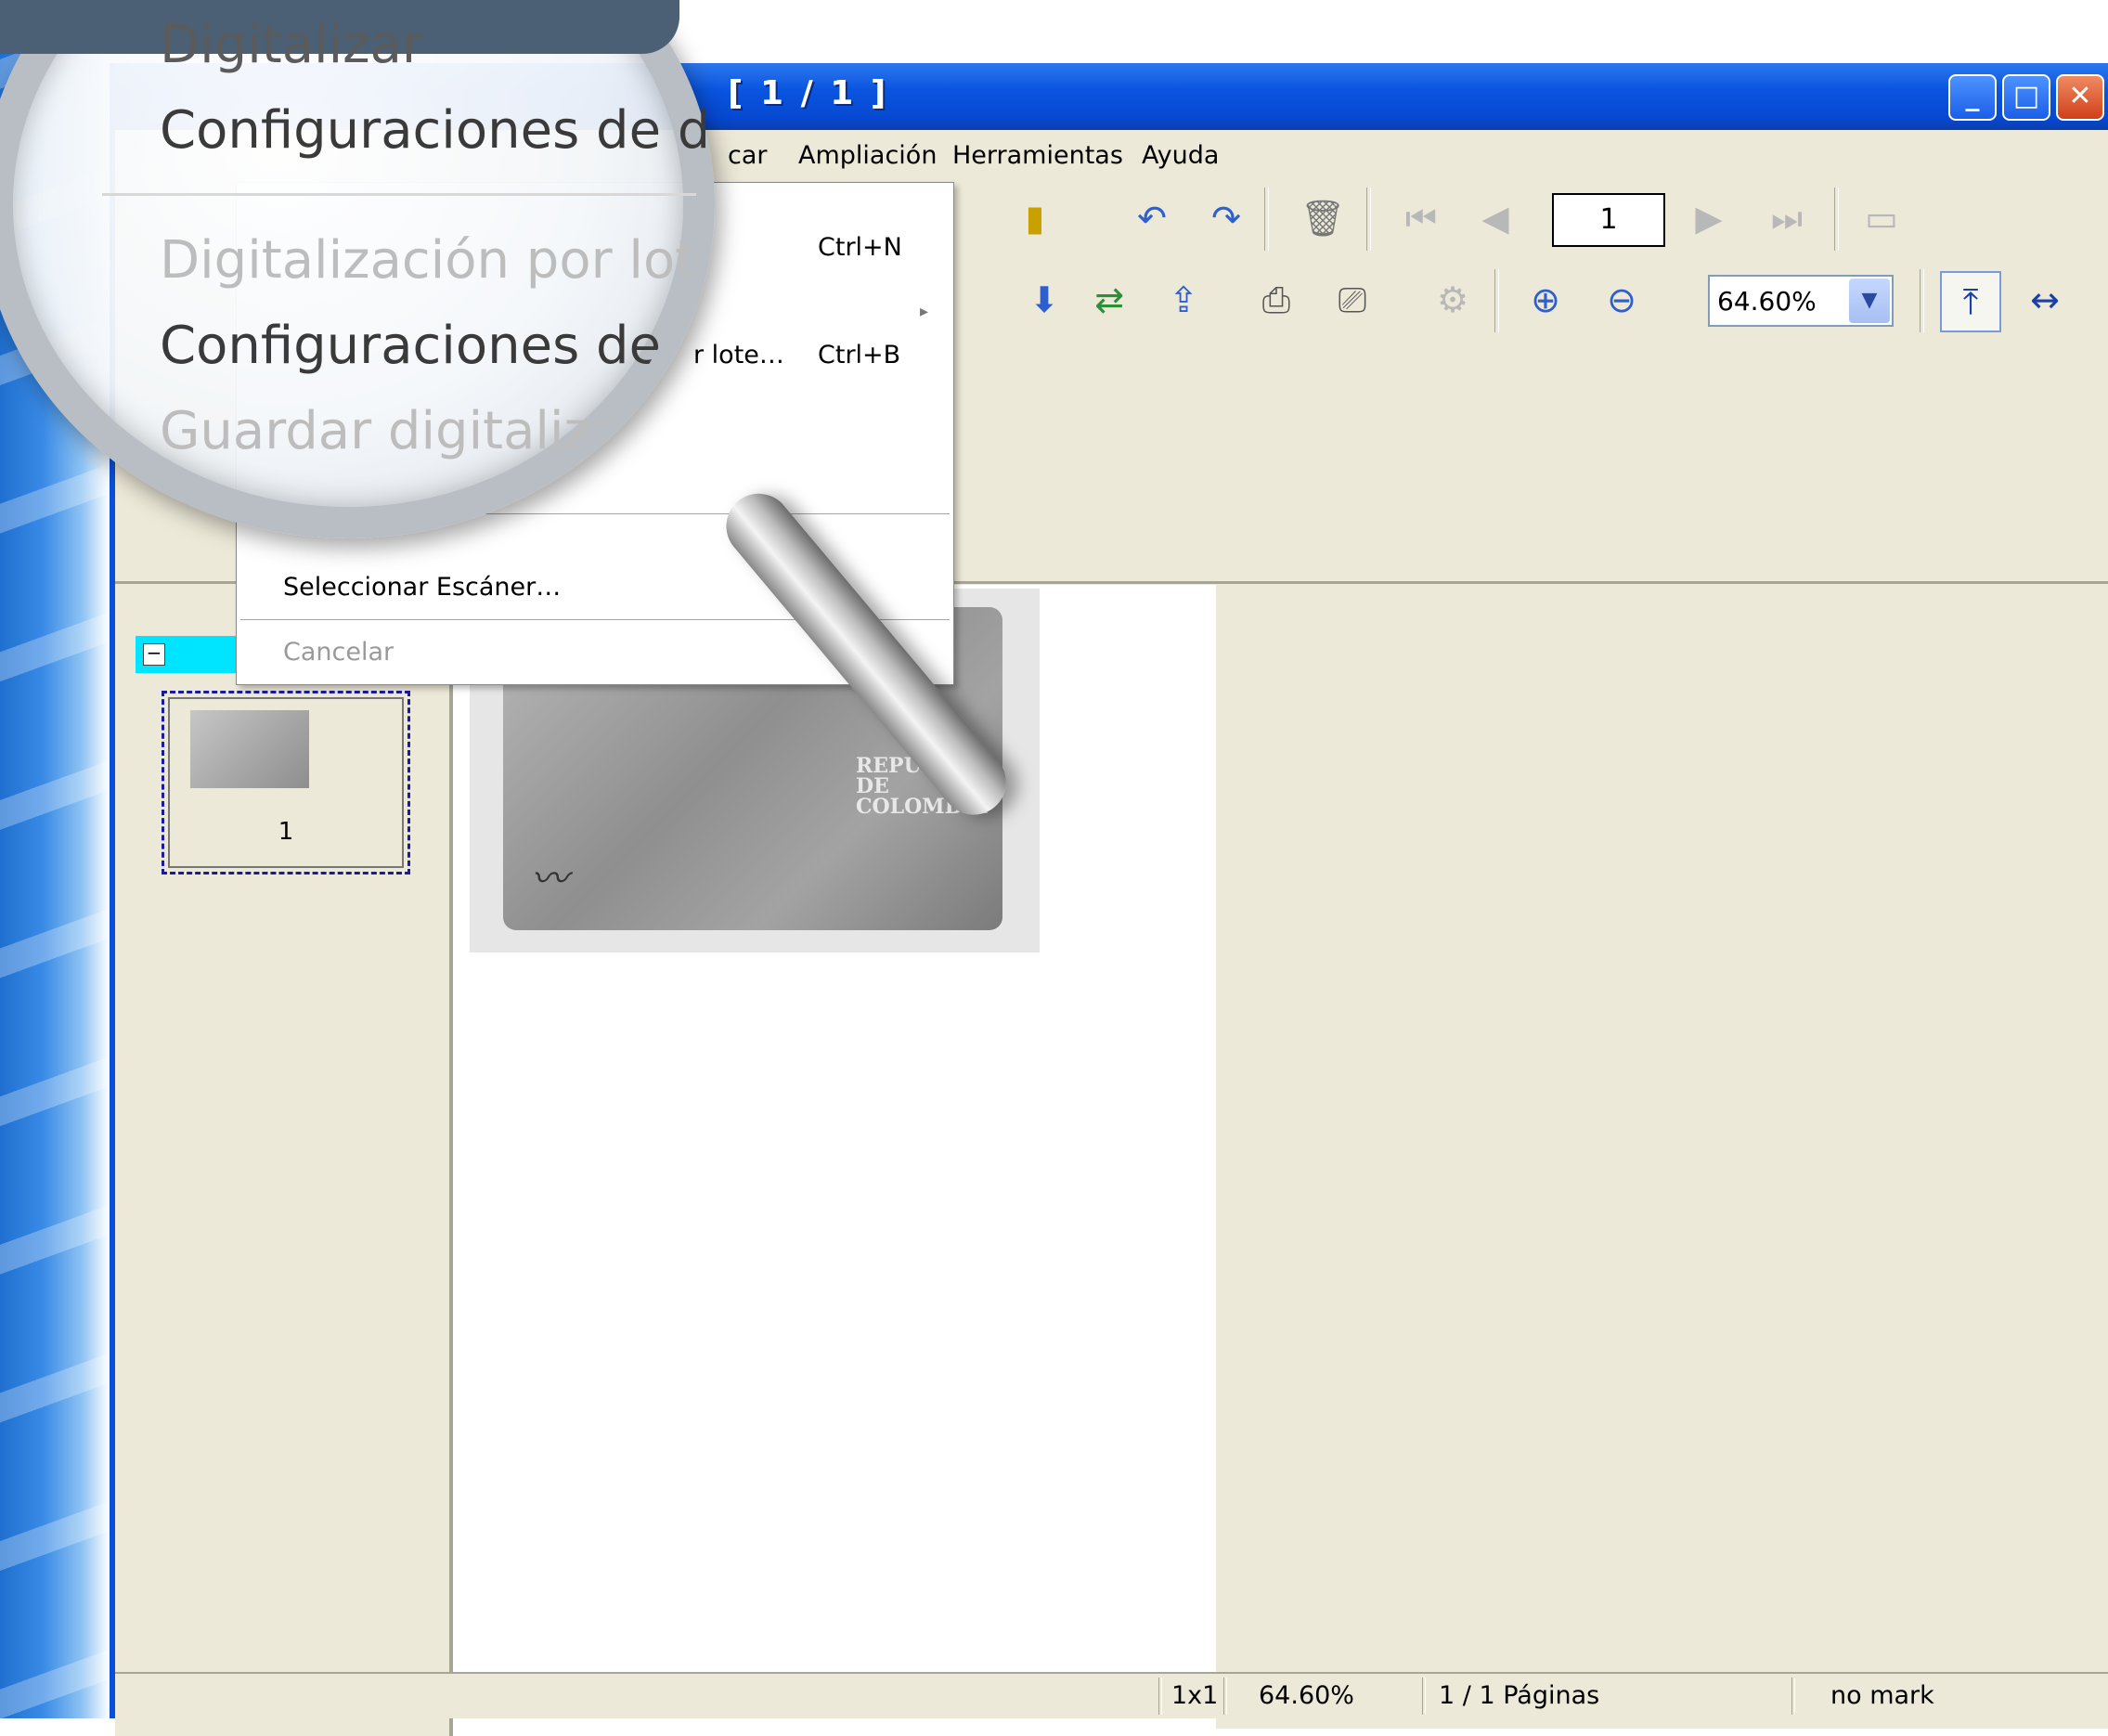  Describe the element at coordinates (860, 247) in the screenshot. I see `shortcut-new: Ctrl+N` at that location.